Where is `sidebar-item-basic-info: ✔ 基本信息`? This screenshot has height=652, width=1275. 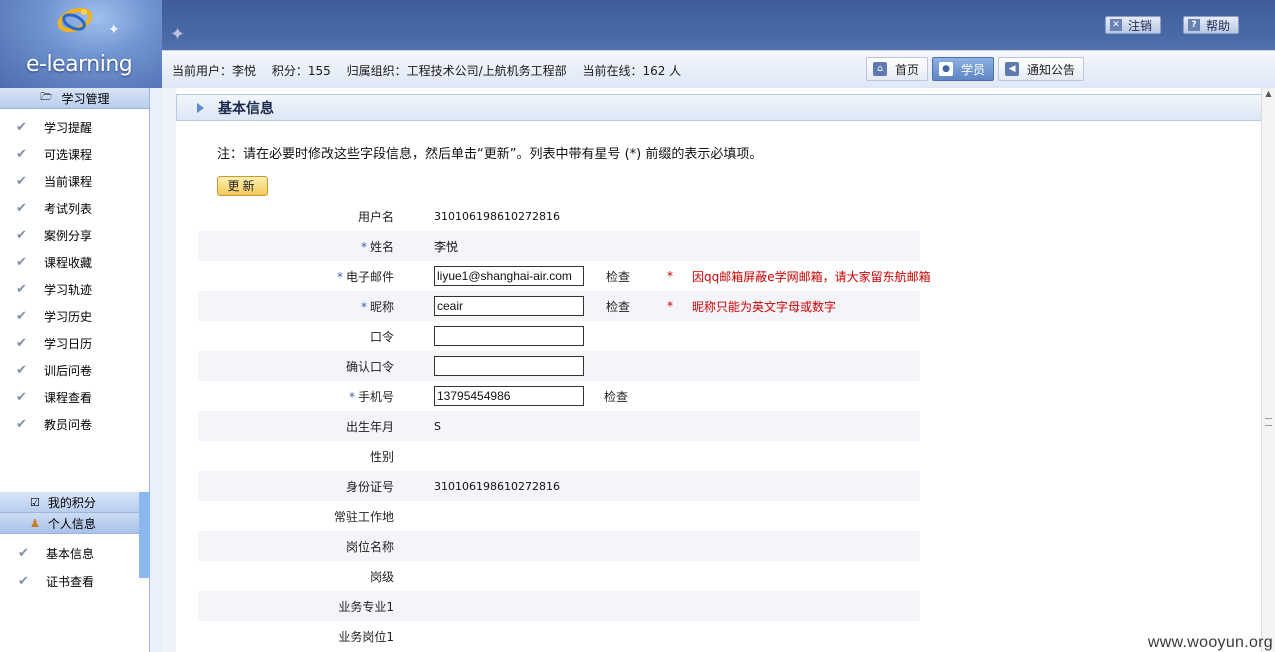
sidebar-item-basic-info: ✔ 基本信息 is located at coordinates (69, 553).